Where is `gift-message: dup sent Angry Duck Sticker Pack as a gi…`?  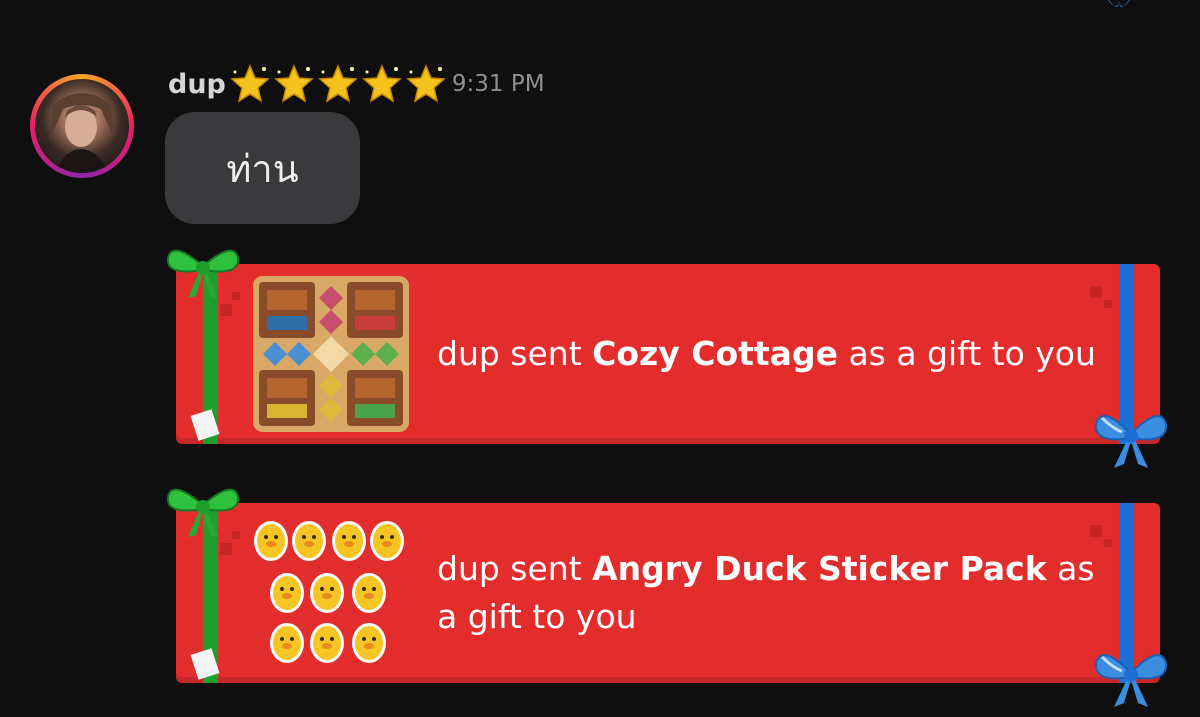 gift-message: dup sent Angry Duck Sticker Pack as a gi… is located at coordinates (777, 593).